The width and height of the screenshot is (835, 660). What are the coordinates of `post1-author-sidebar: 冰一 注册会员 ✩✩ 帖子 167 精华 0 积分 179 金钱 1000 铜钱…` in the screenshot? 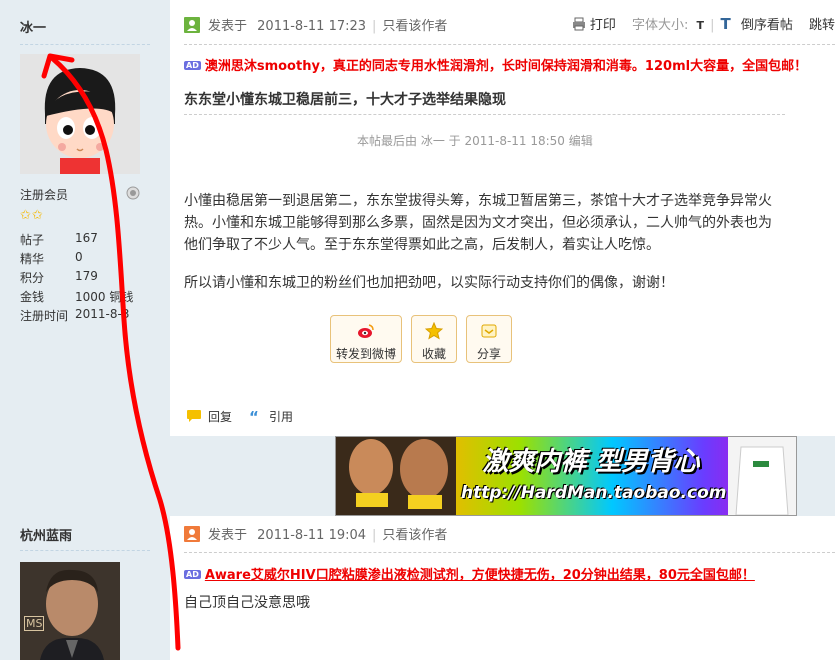 It's located at (85, 218).